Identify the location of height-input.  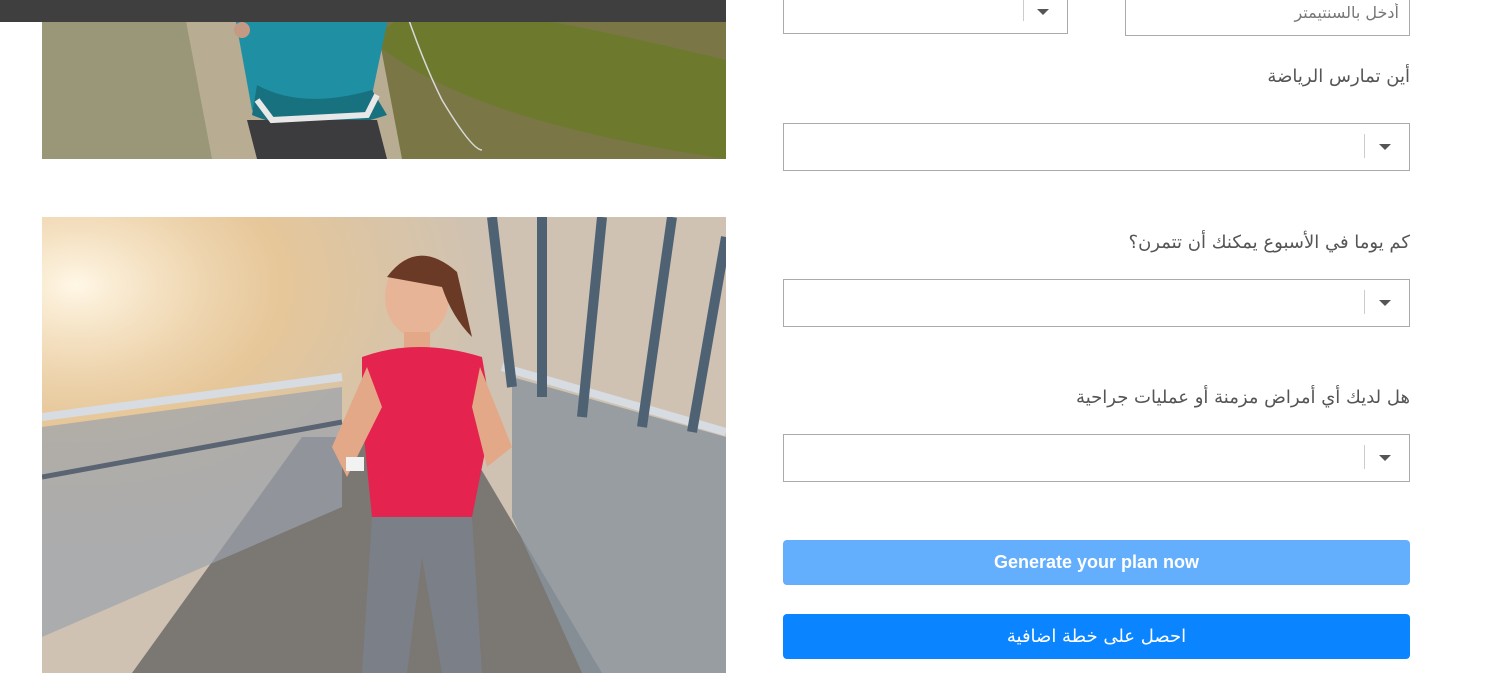
(1267, 18).